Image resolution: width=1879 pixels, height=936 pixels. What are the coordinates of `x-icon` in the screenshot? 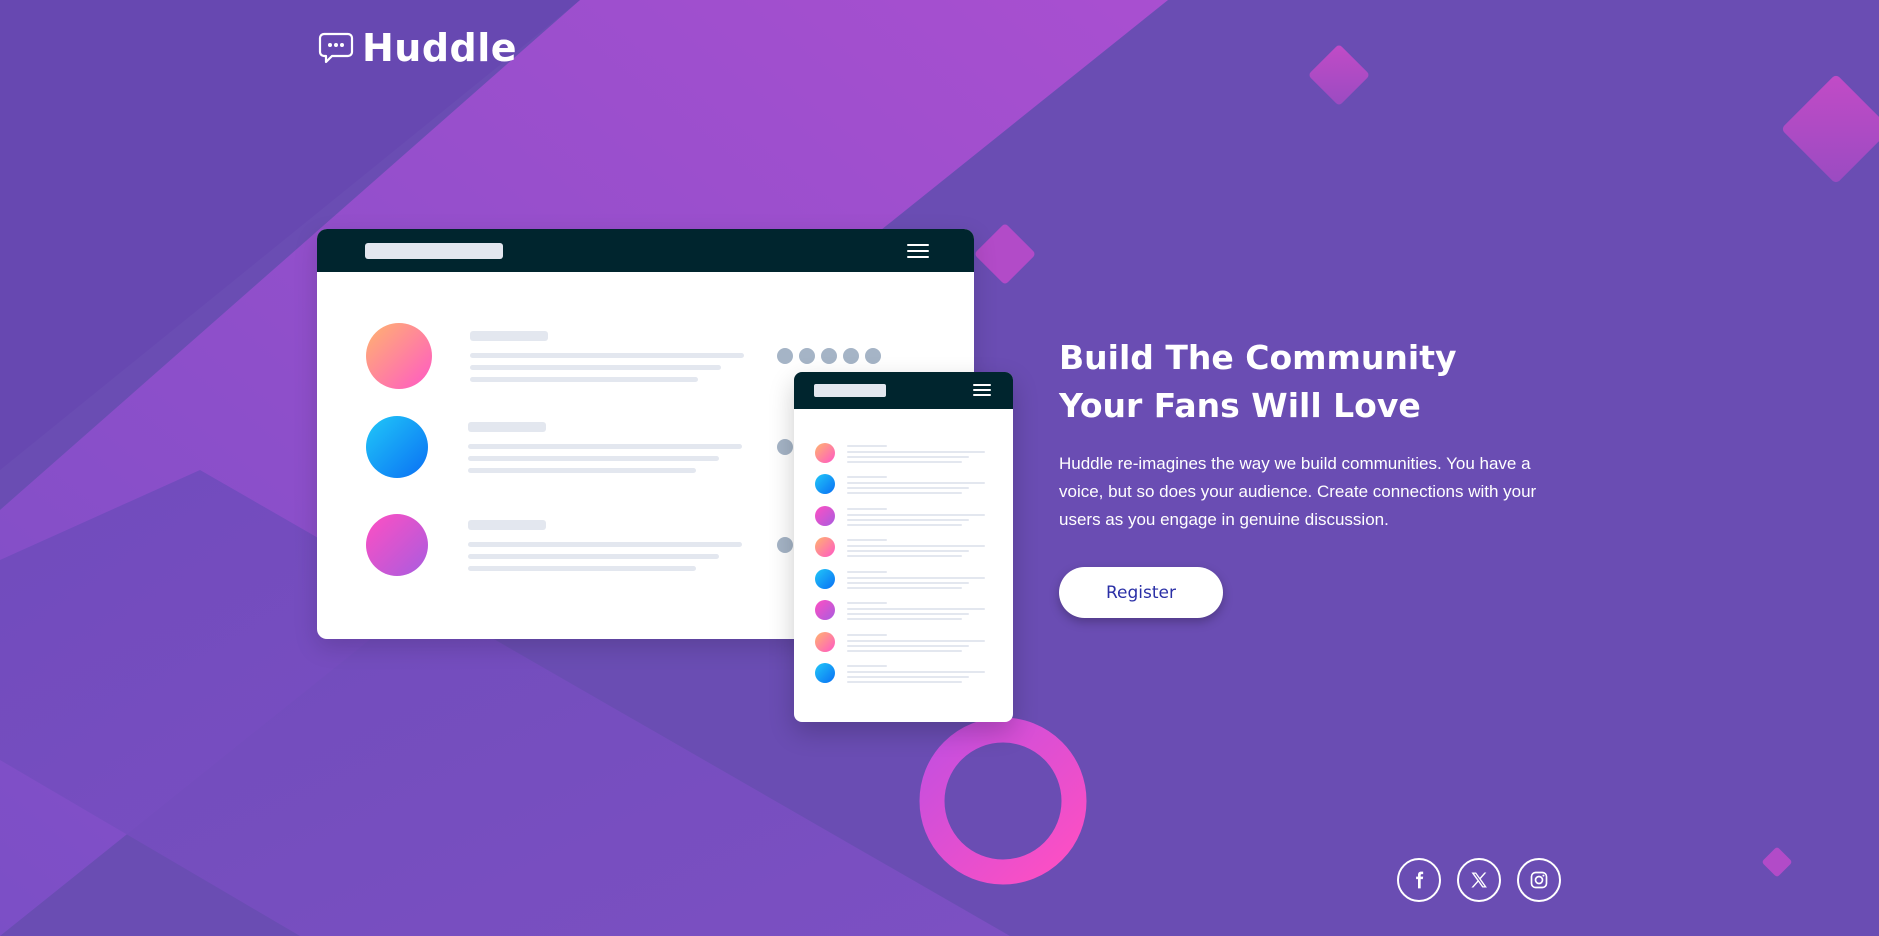 It's located at (1479, 880).